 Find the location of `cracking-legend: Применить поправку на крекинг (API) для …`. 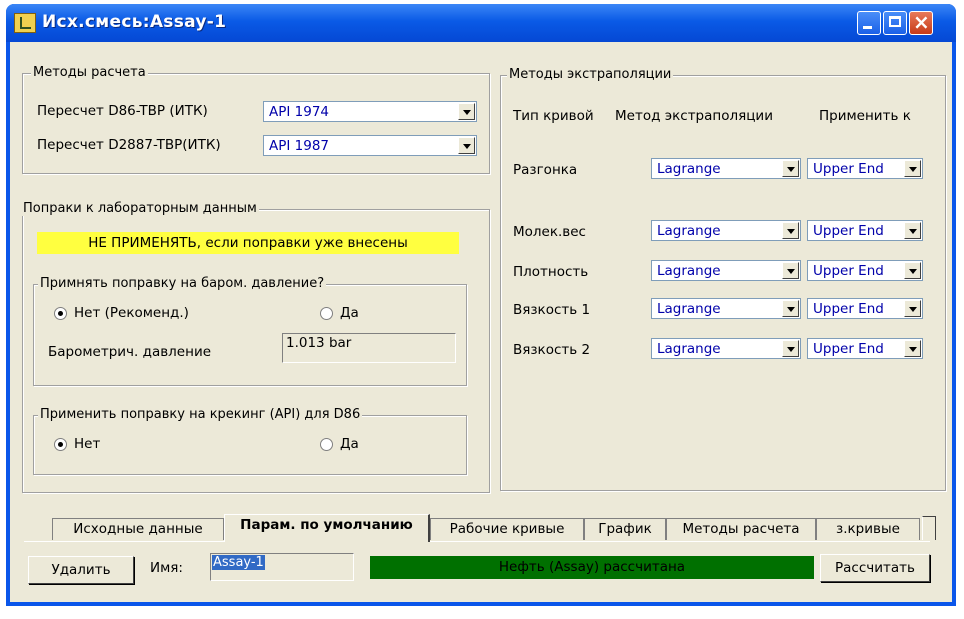

cracking-legend: Применить поправку на крекинг (API) для … is located at coordinates (200, 414).